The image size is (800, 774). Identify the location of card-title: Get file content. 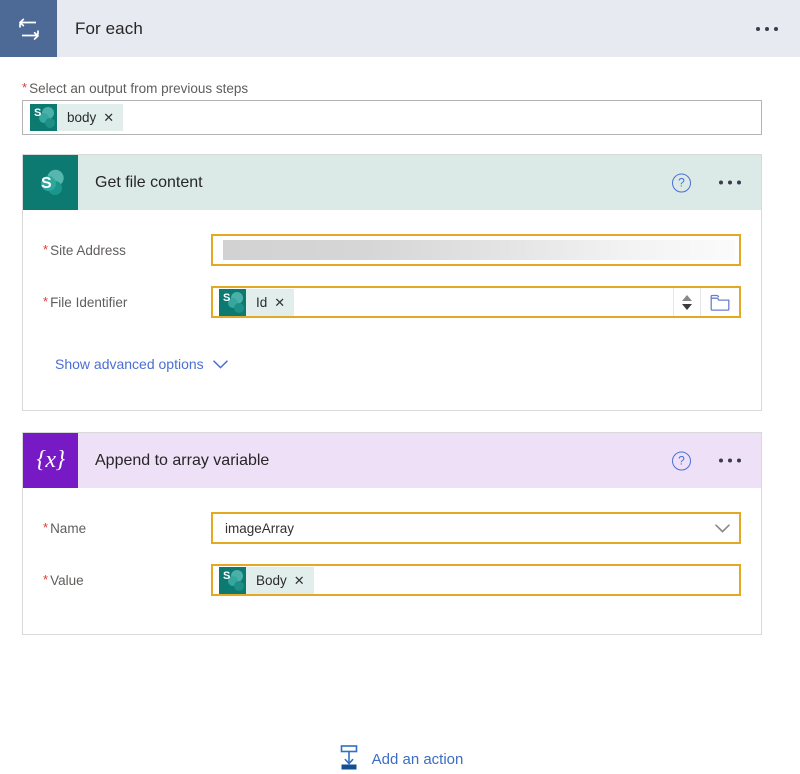
(149, 182).